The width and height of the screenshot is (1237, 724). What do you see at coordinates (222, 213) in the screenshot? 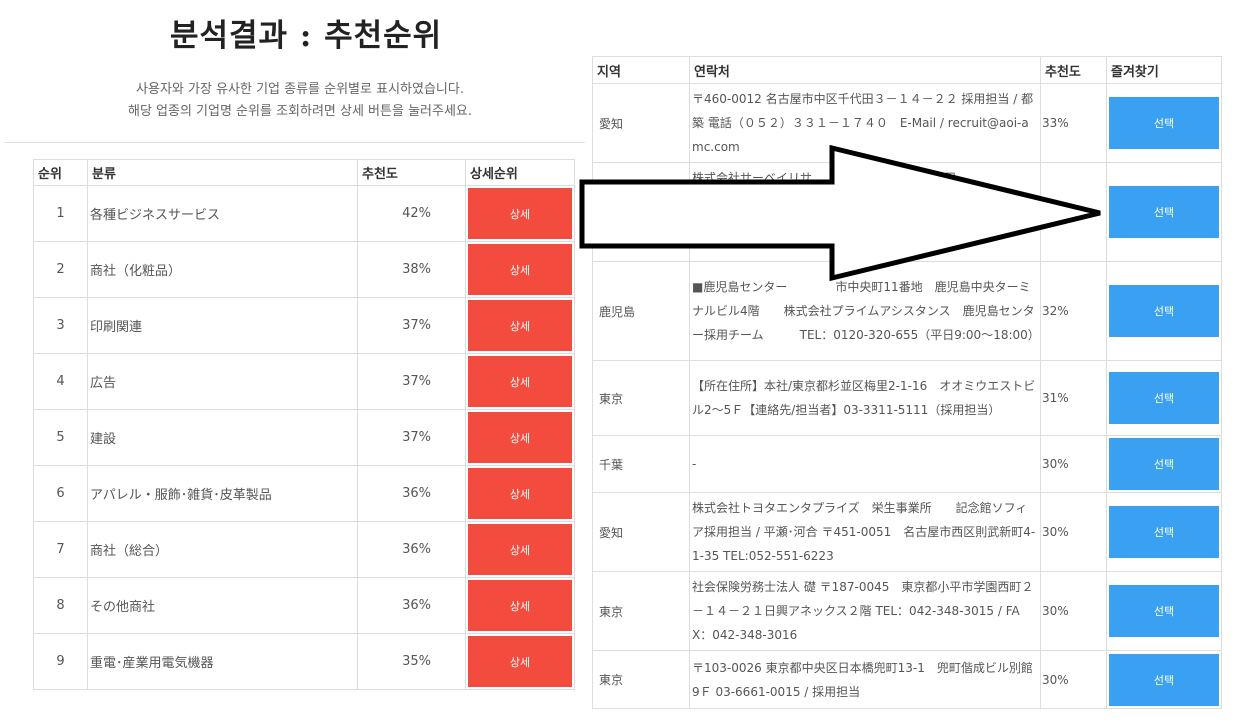
I see `category-cell: 各種ビジネスサービス` at bounding box center [222, 213].